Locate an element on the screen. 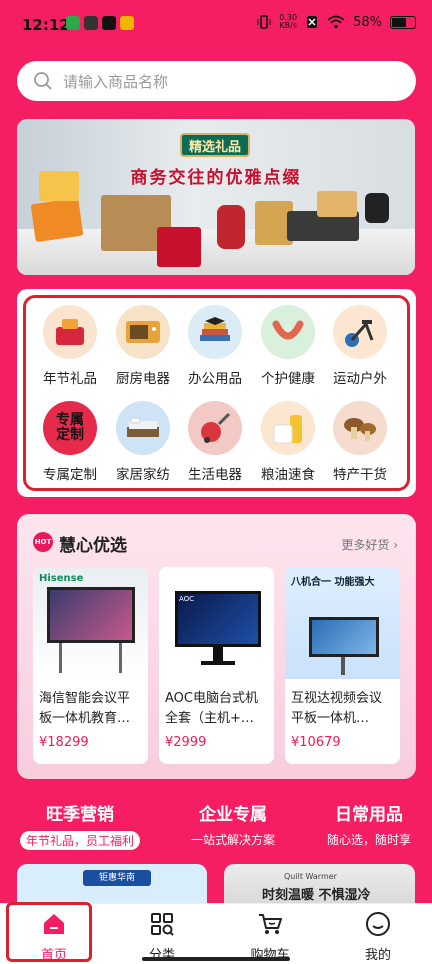 The height and width of the screenshot is (964, 432). category-item: 办公用品 is located at coordinates (215, 346).